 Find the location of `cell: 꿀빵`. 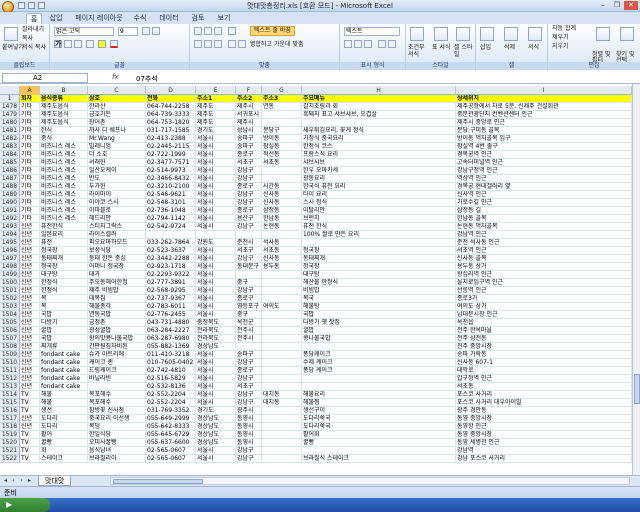

cell: 꿀빵 is located at coordinates (379, 443).